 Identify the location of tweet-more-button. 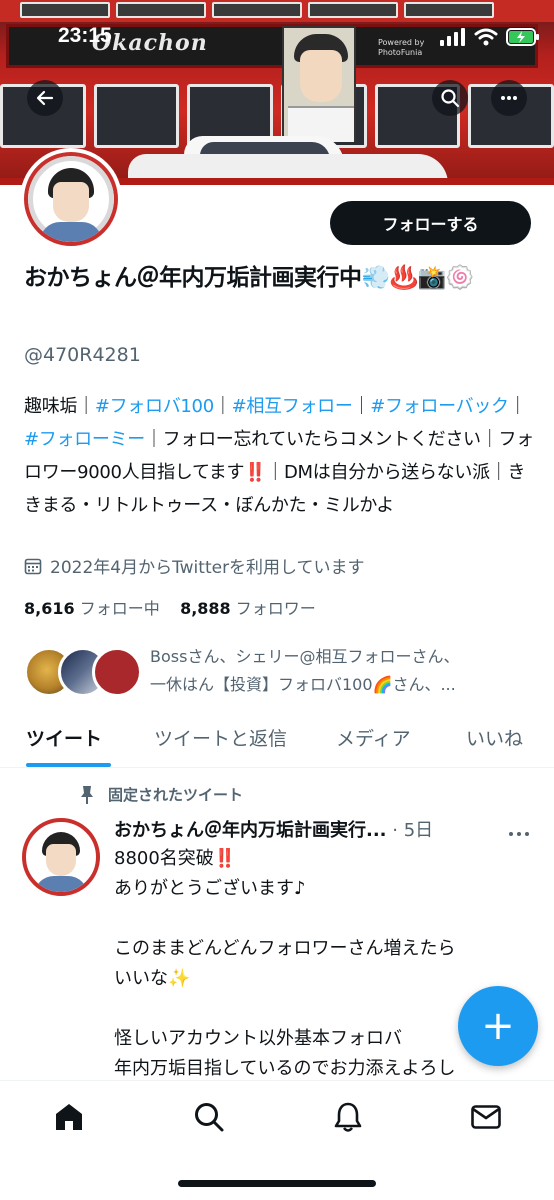
(519, 833).